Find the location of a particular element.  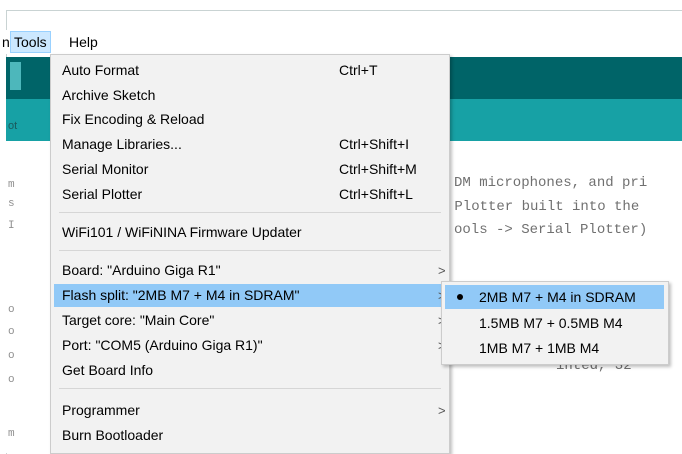

menu-sketch-partial: n is located at coordinates (6, 42).